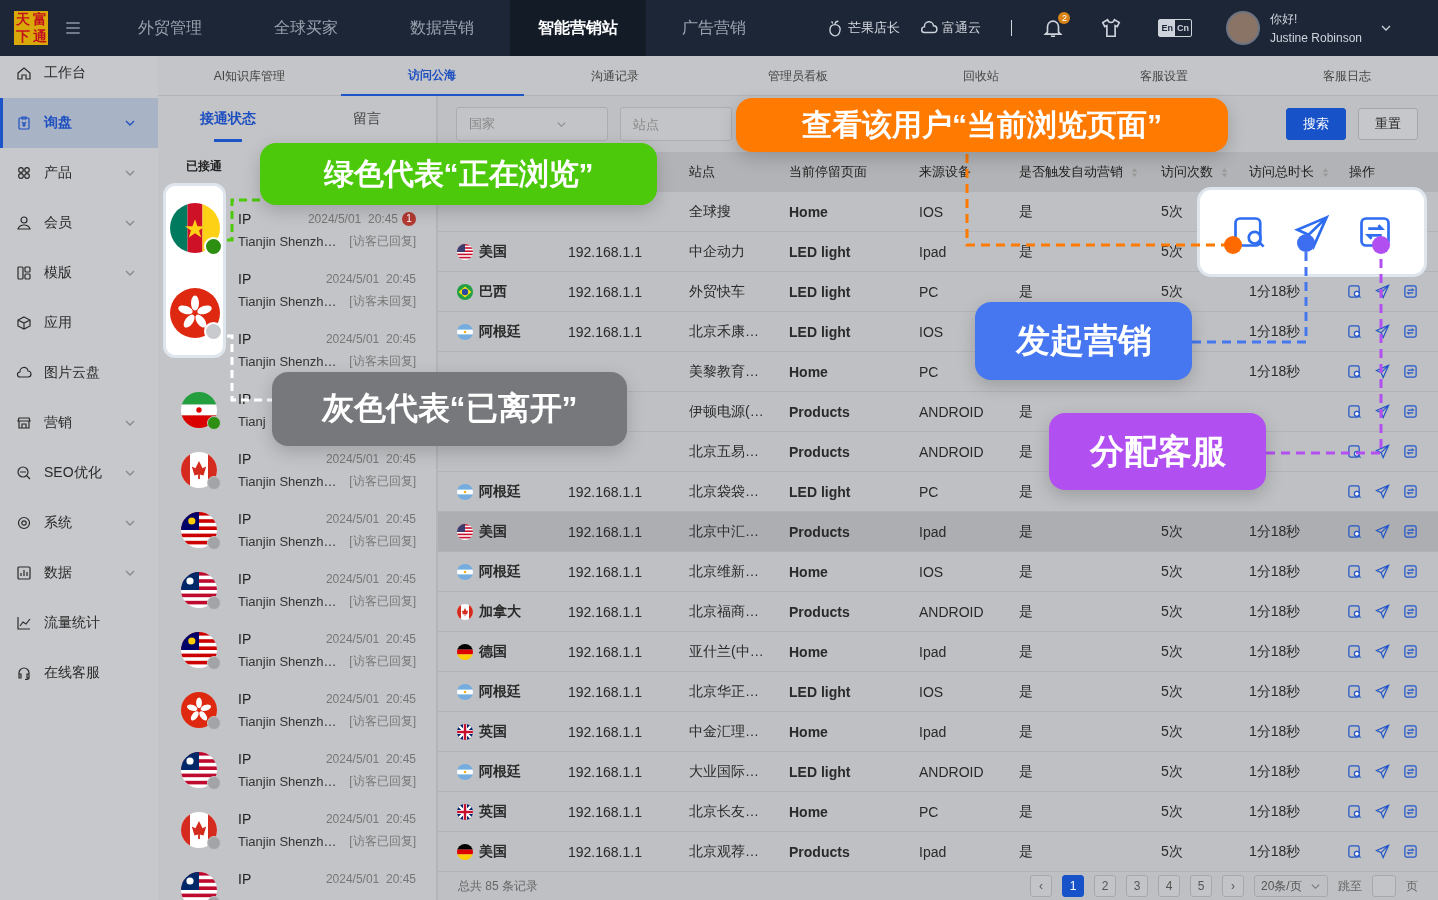 The width and height of the screenshot is (1438, 900). I want to click on page-button: 4, so click(1169, 886).